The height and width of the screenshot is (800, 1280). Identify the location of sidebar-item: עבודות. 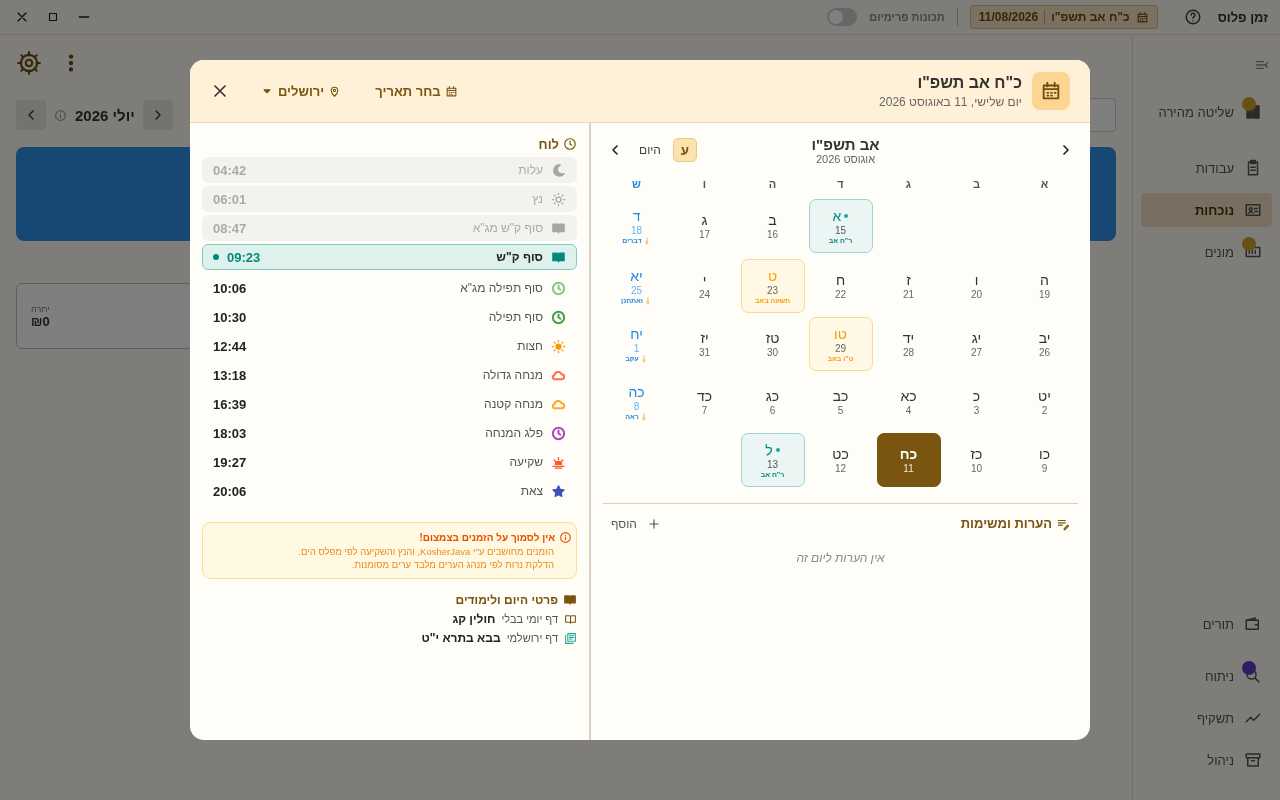
(1206, 168).